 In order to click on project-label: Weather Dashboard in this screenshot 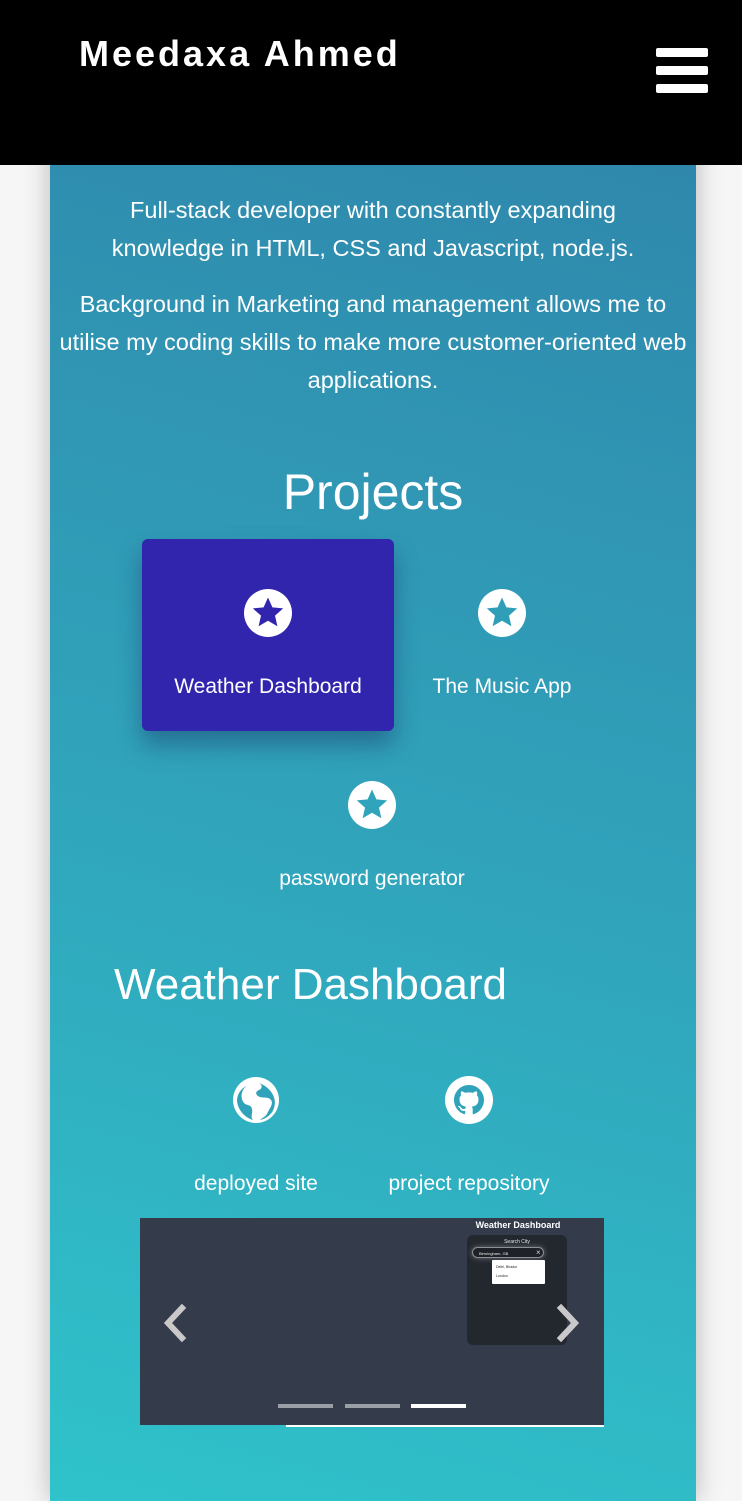, I will do `click(268, 686)`.